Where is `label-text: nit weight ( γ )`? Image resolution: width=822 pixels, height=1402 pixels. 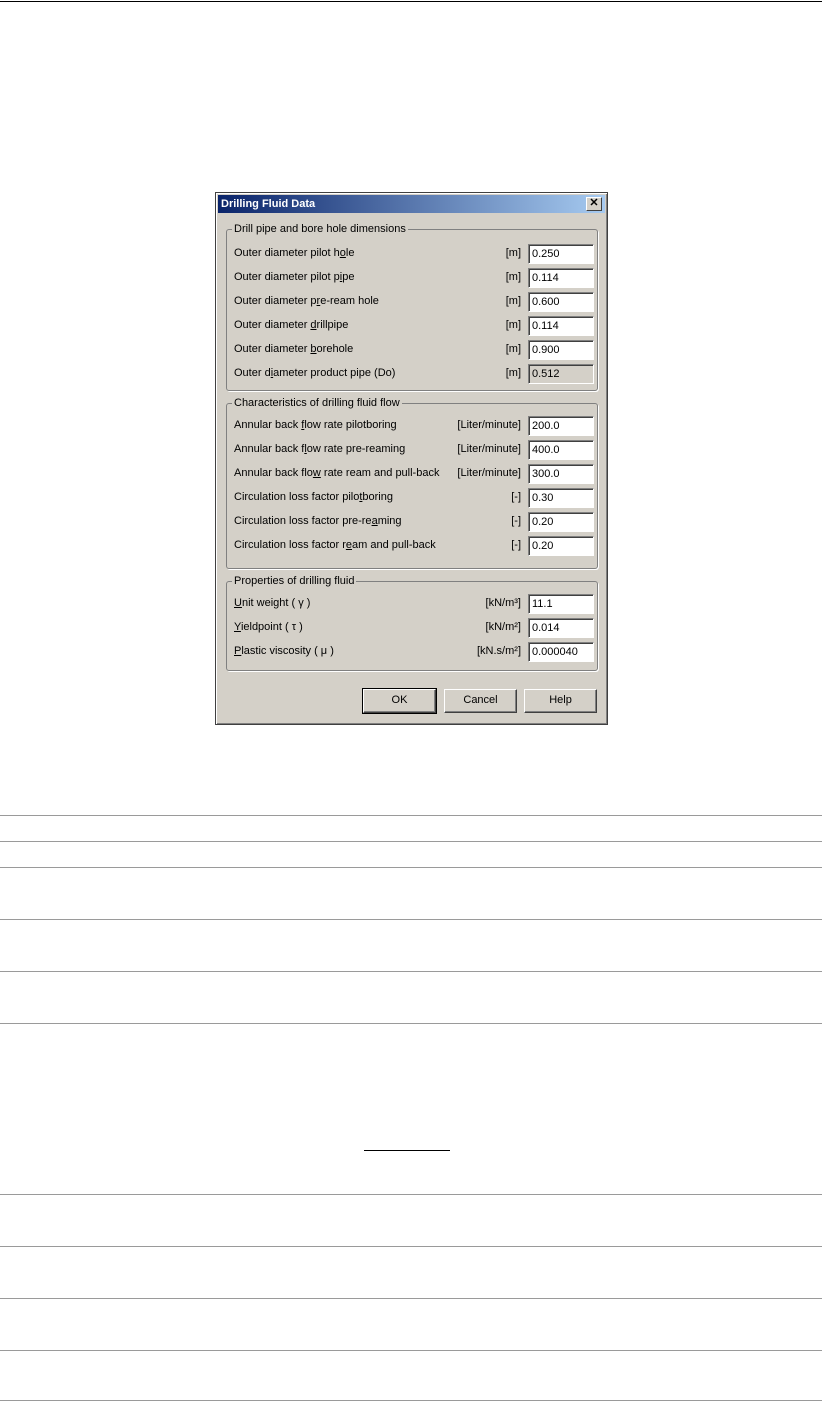 label-text: nit weight ( γ ) is located at coordinates (276, 603).